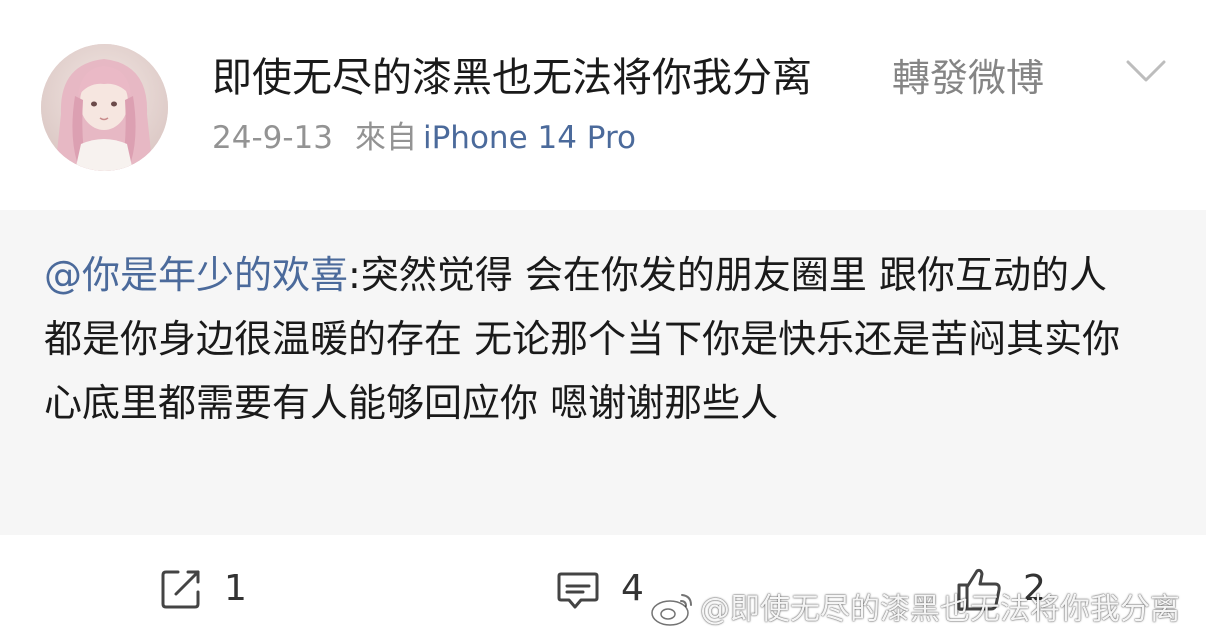  I want to click on avatar, so click(104, 107).